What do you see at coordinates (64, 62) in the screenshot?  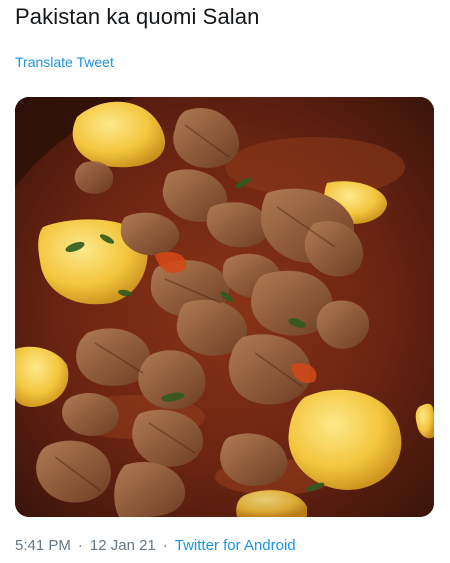 I see `translate-tweet-link: Translate Tweet` at bounding box center [64, 62].